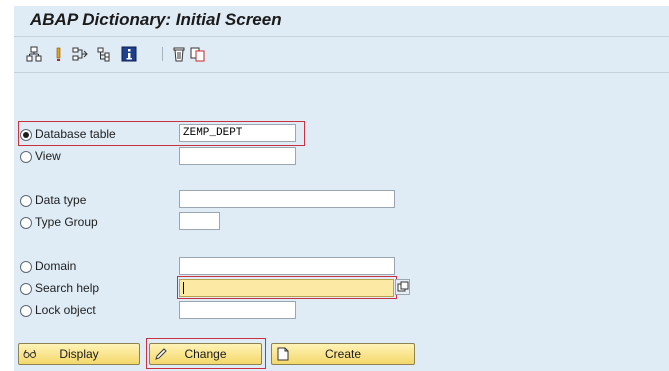  Describe the element at coordinates (237, 133) in the screenshot. I see `database-table-field: ZEMP_DEPT` at that location.